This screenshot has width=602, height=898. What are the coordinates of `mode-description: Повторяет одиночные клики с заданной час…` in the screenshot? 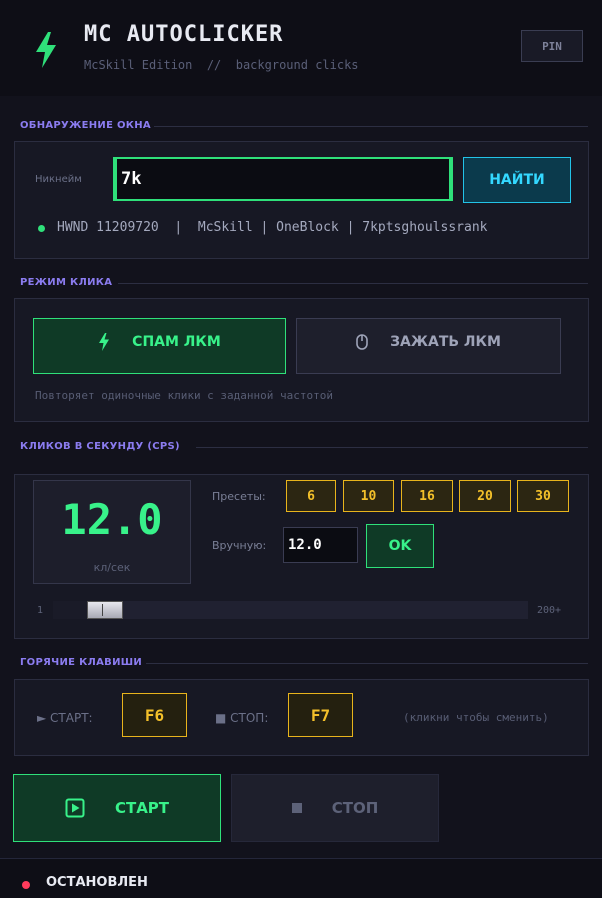 It's located at (184, 395).